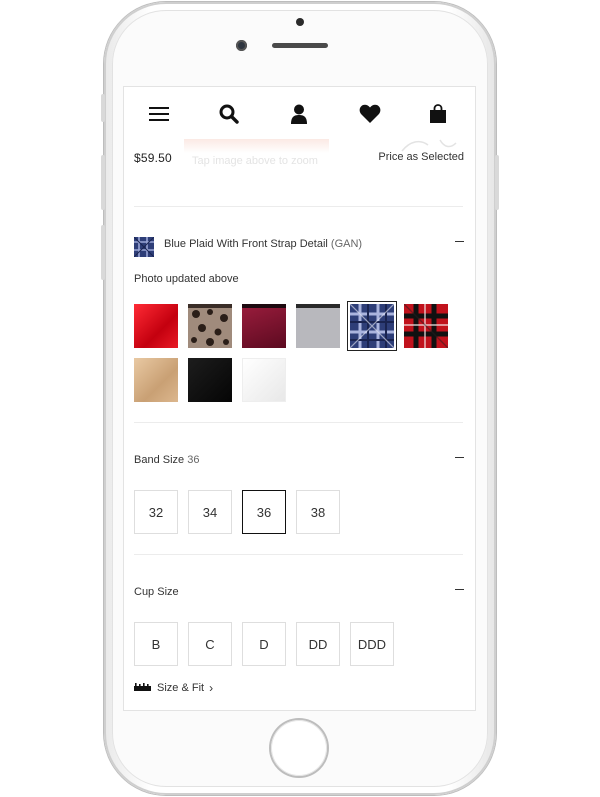  I want to click on selected-color-name: Blue Plaid With Front Strap Detail (GAN), so click(263, 244).